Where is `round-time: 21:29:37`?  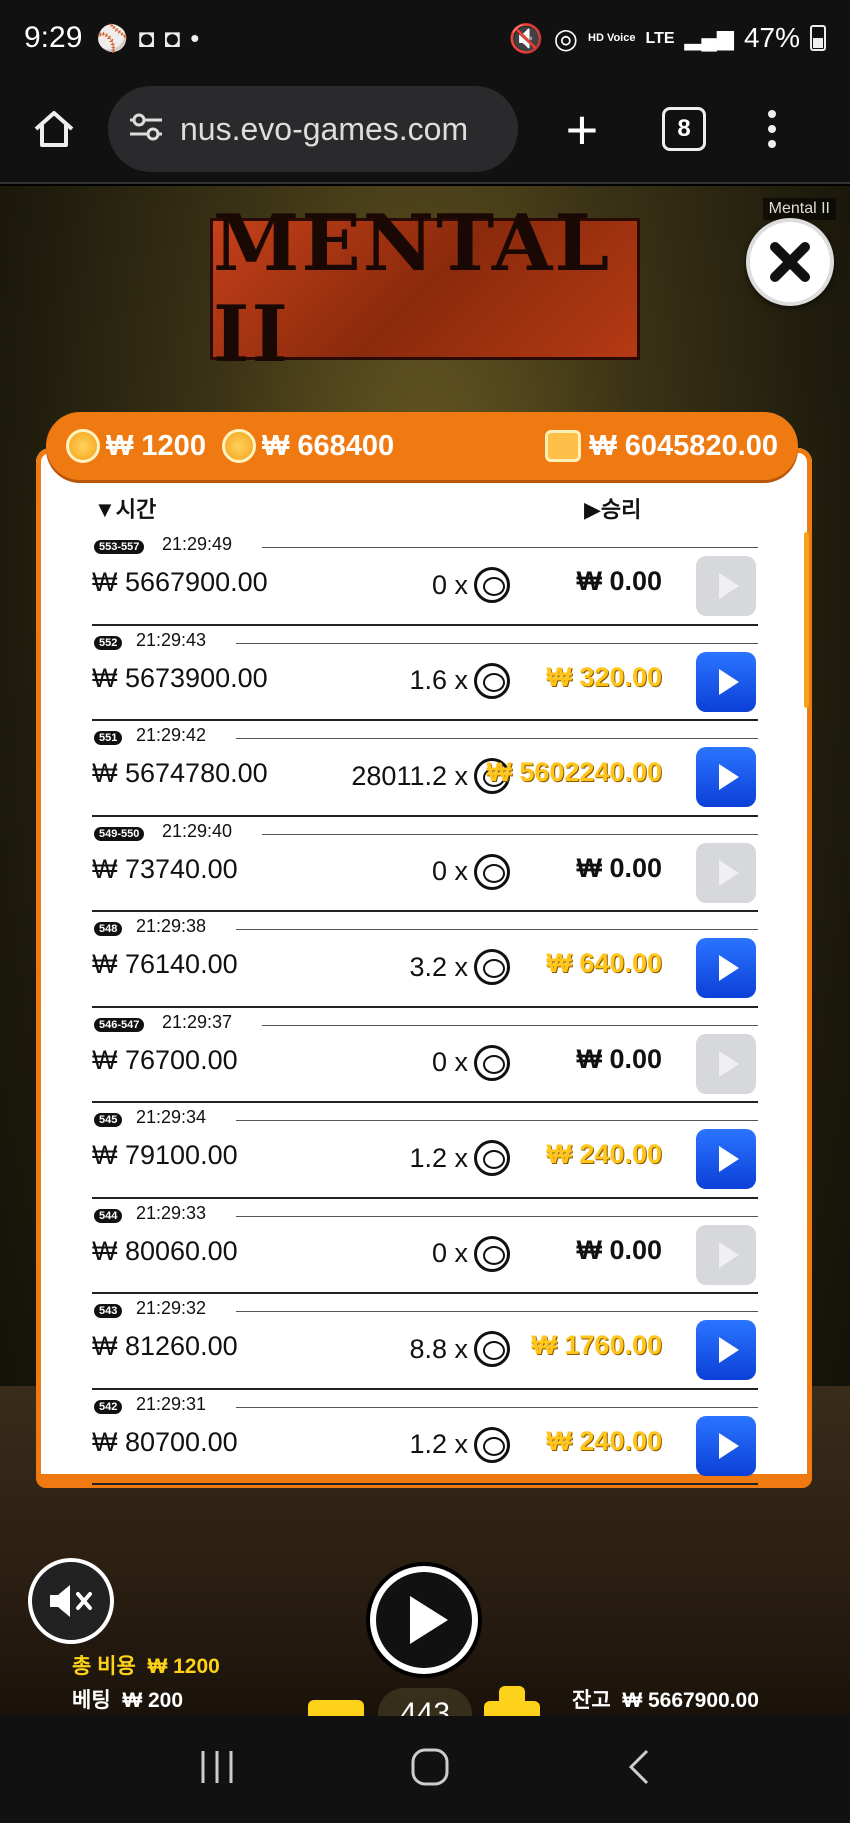 round-time: 21:29:37 is located at coordinates (197, 1021).